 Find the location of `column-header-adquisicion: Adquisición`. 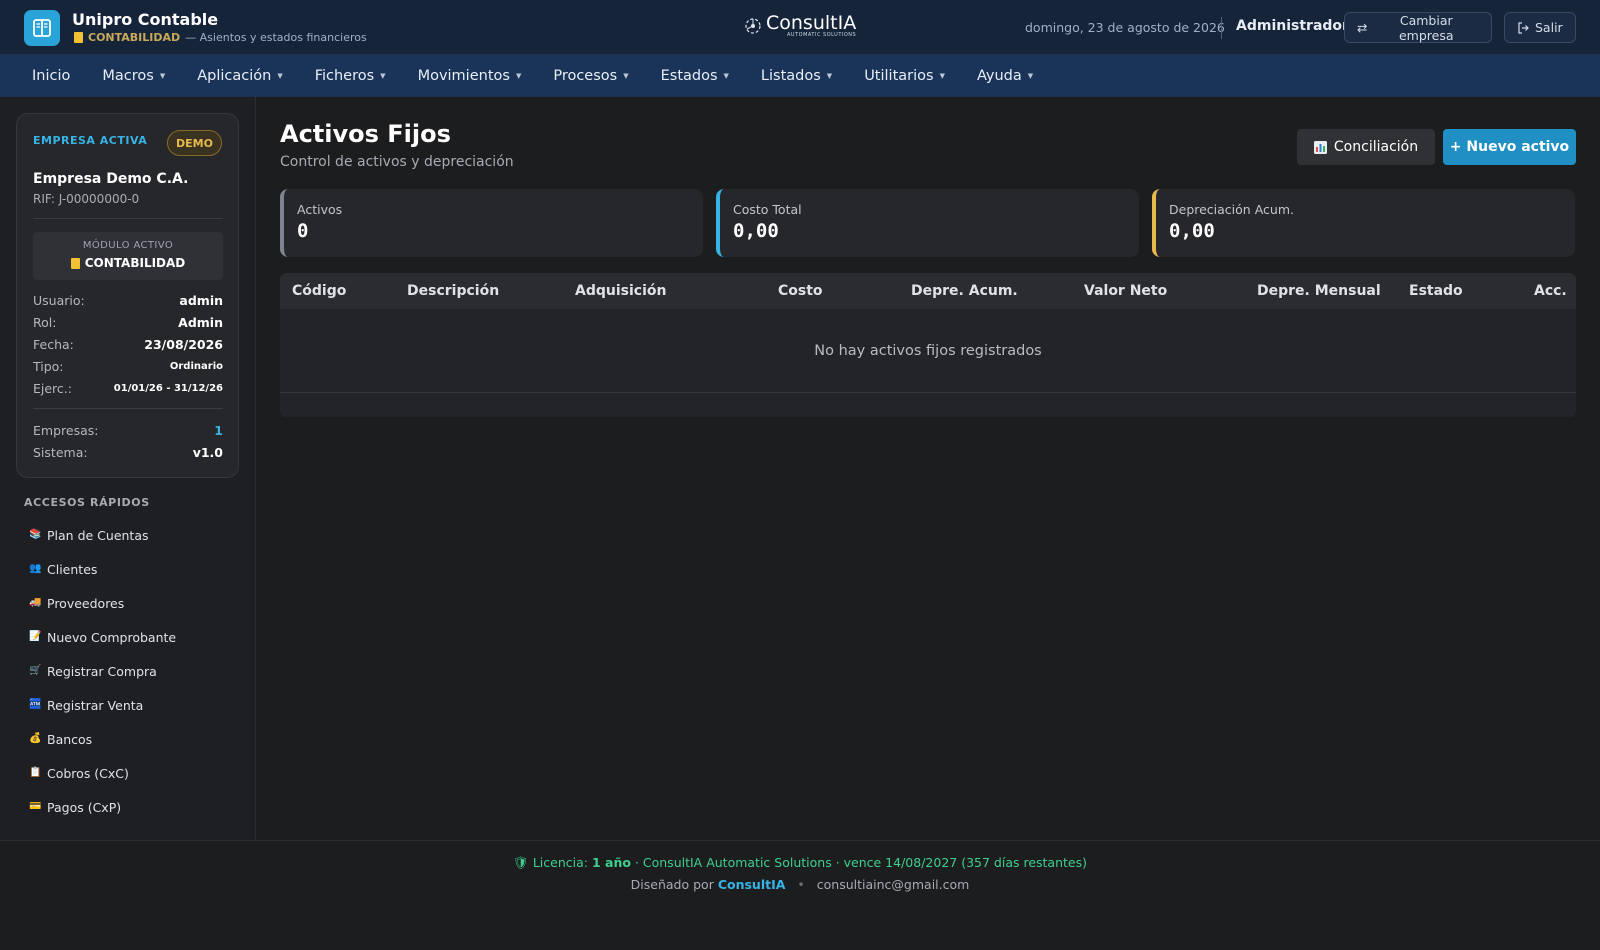

column-header-adquisicion: Adquisición is located at coordinates (620, 291).